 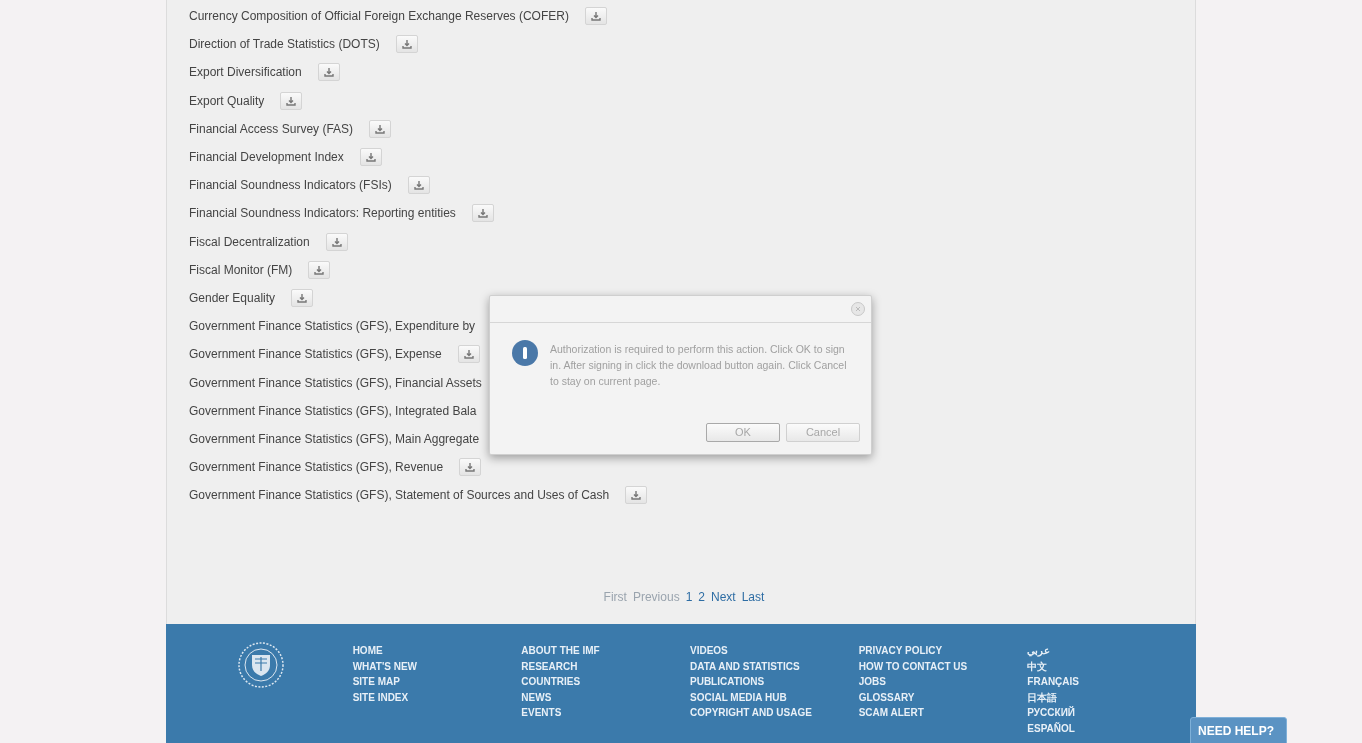 I want to click on dataset-link: Government Finance Statistics (GFS), Revenue, so click(x=316, y=467).